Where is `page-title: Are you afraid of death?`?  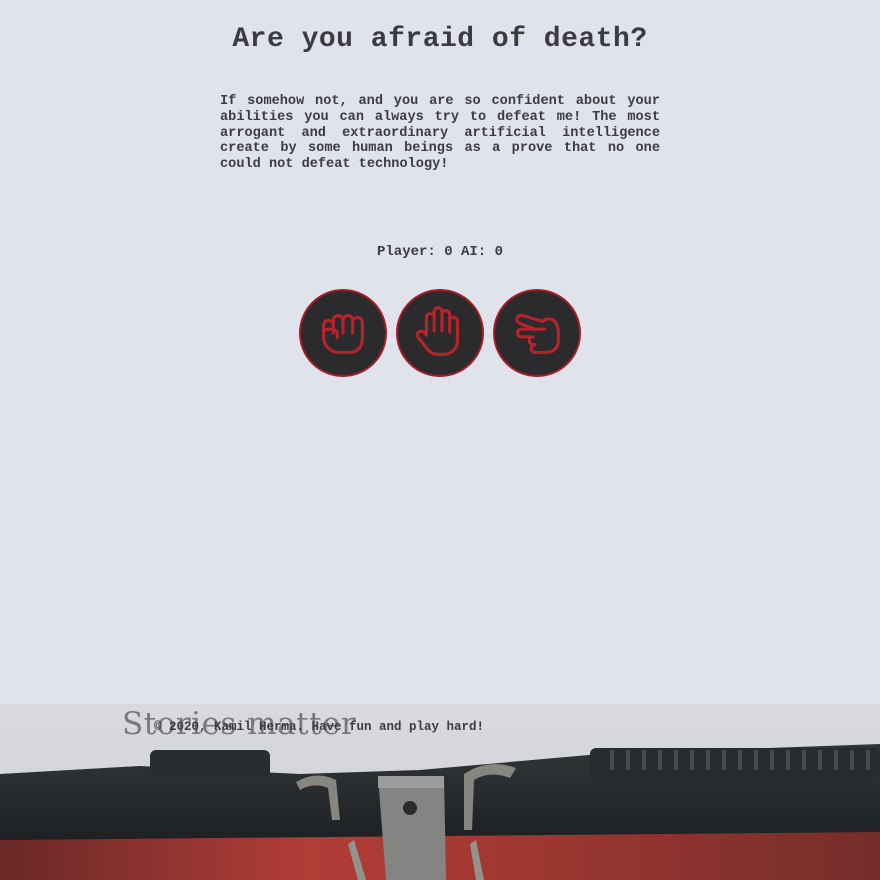 page-title: Are you afraid of death? is located at coordinates (440, 39).